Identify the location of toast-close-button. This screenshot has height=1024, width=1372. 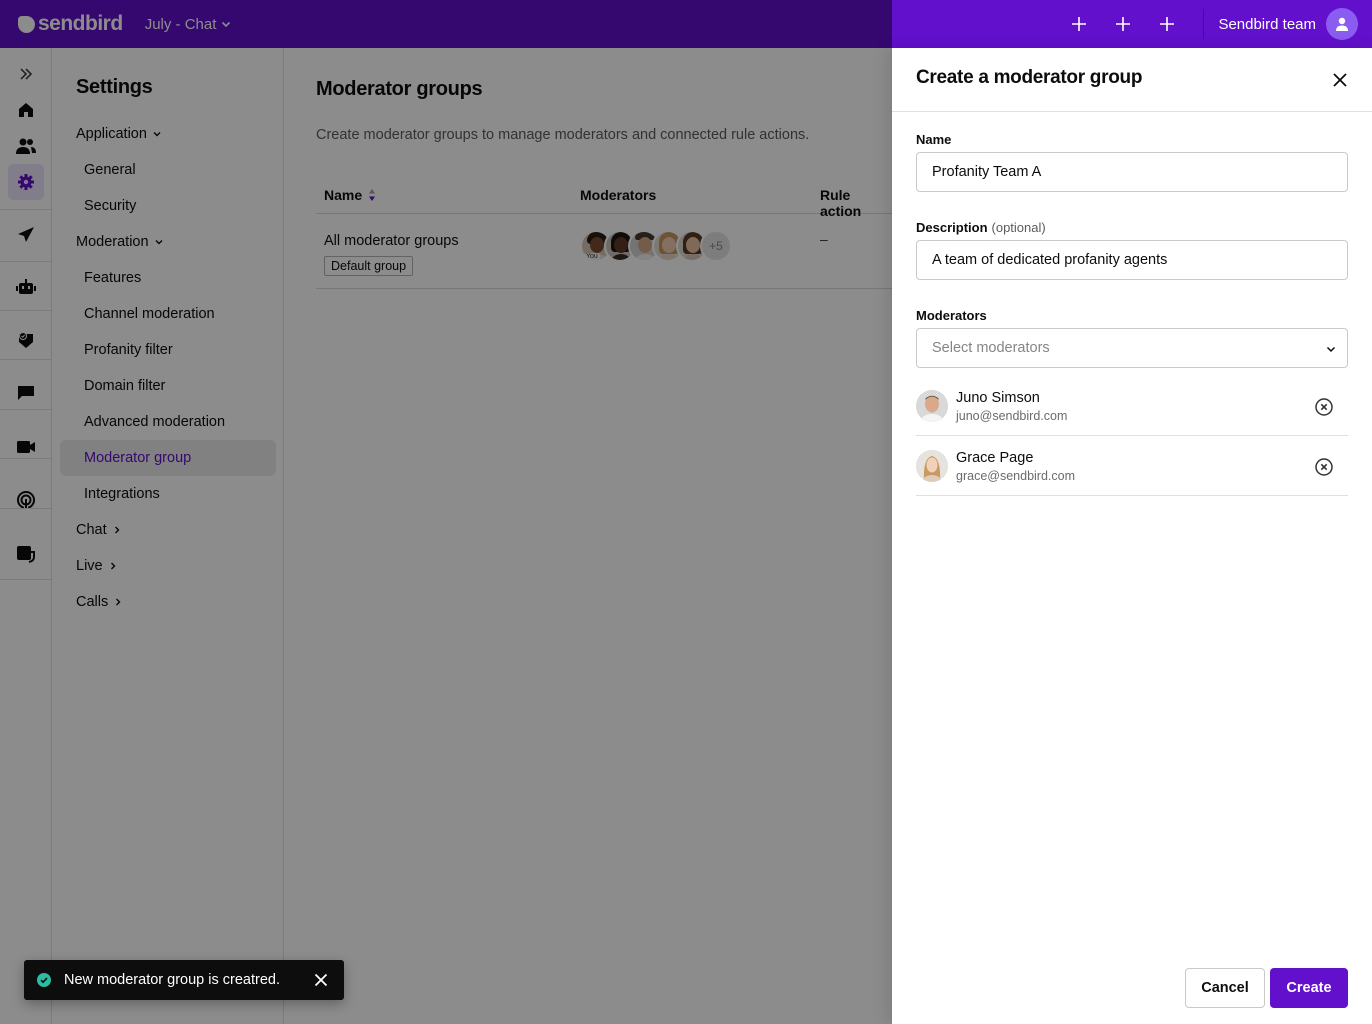
(321, 980).